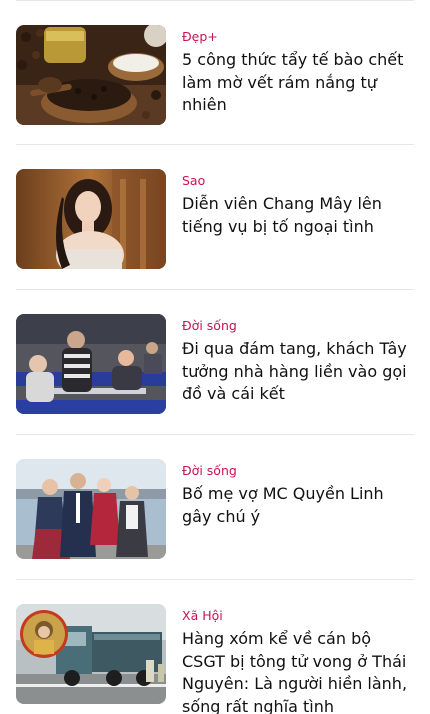  I want to click on article-category: Sao, so click(193, 181).